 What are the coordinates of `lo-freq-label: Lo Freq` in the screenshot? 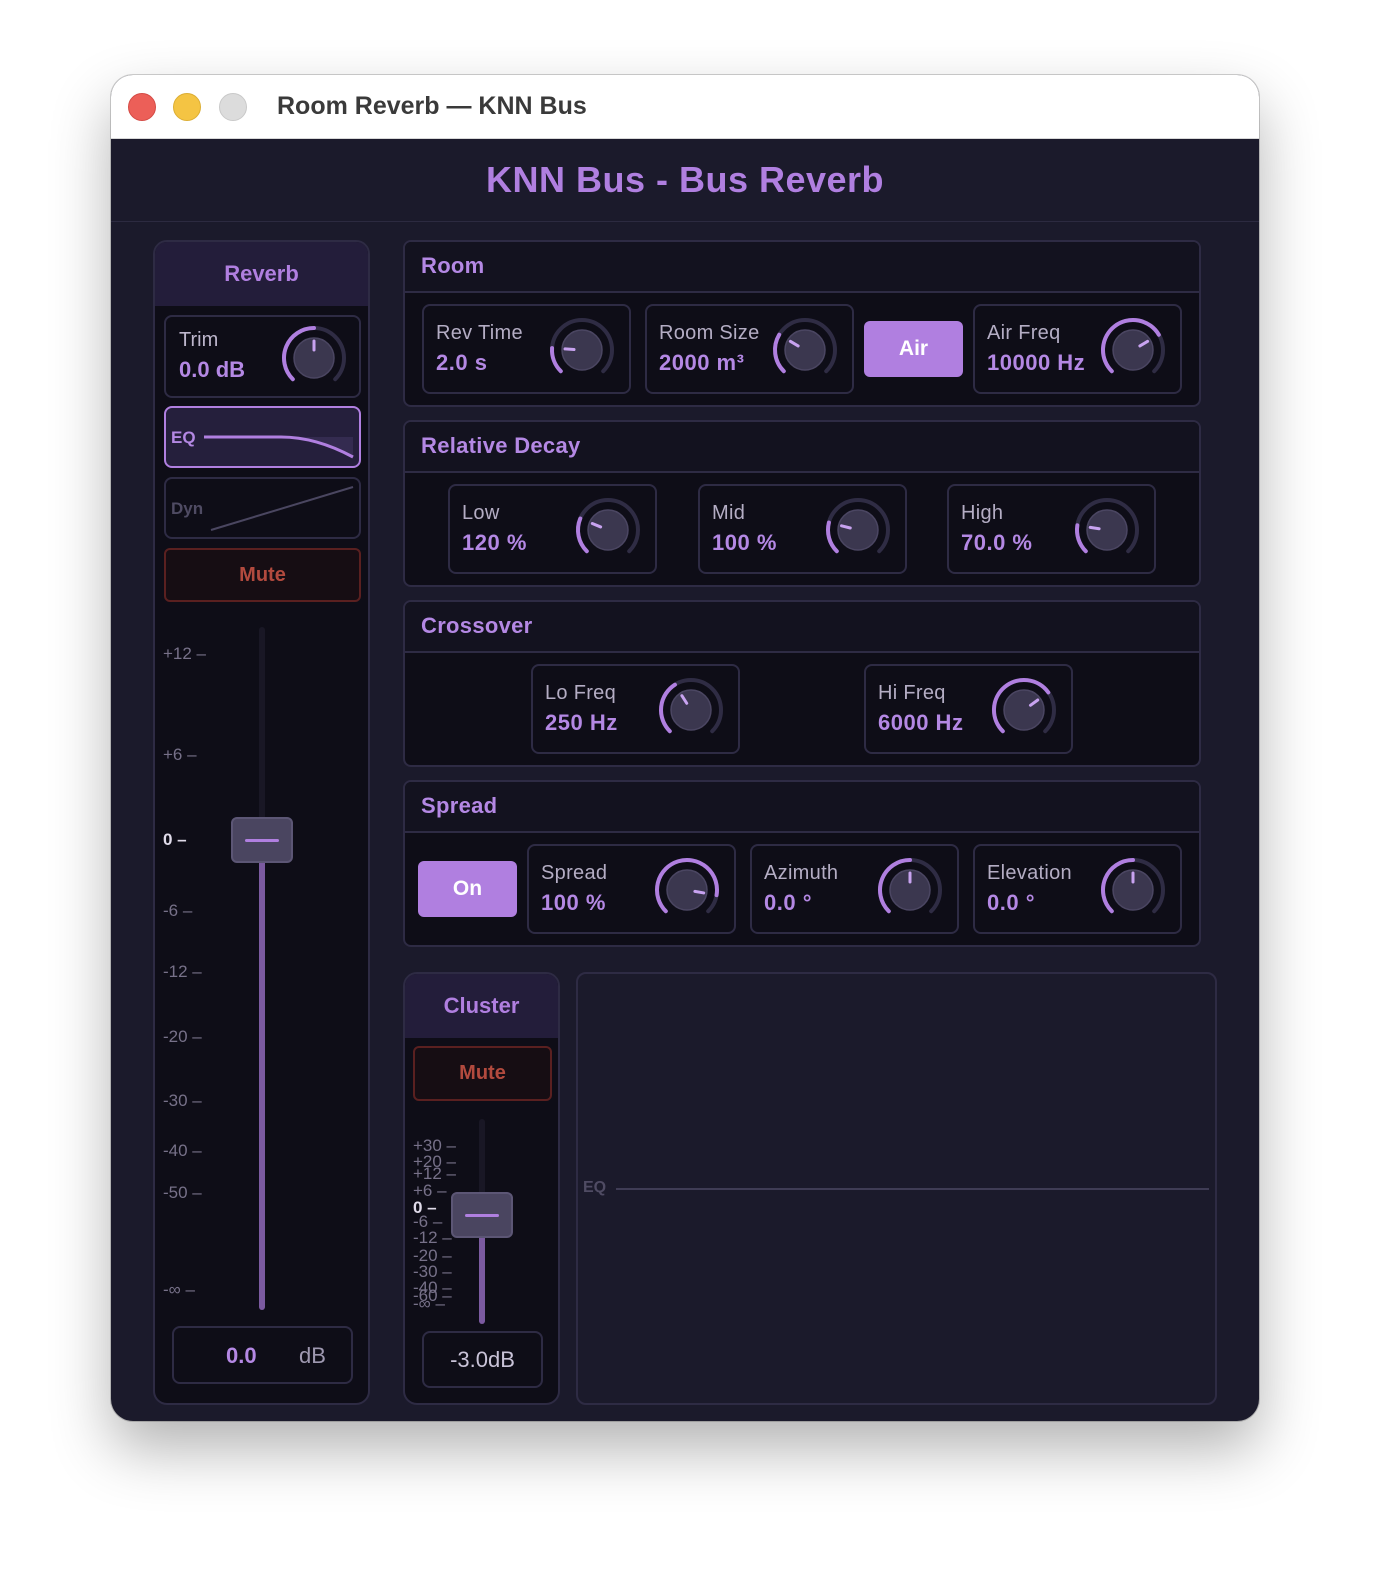 It's located at (581, 693).